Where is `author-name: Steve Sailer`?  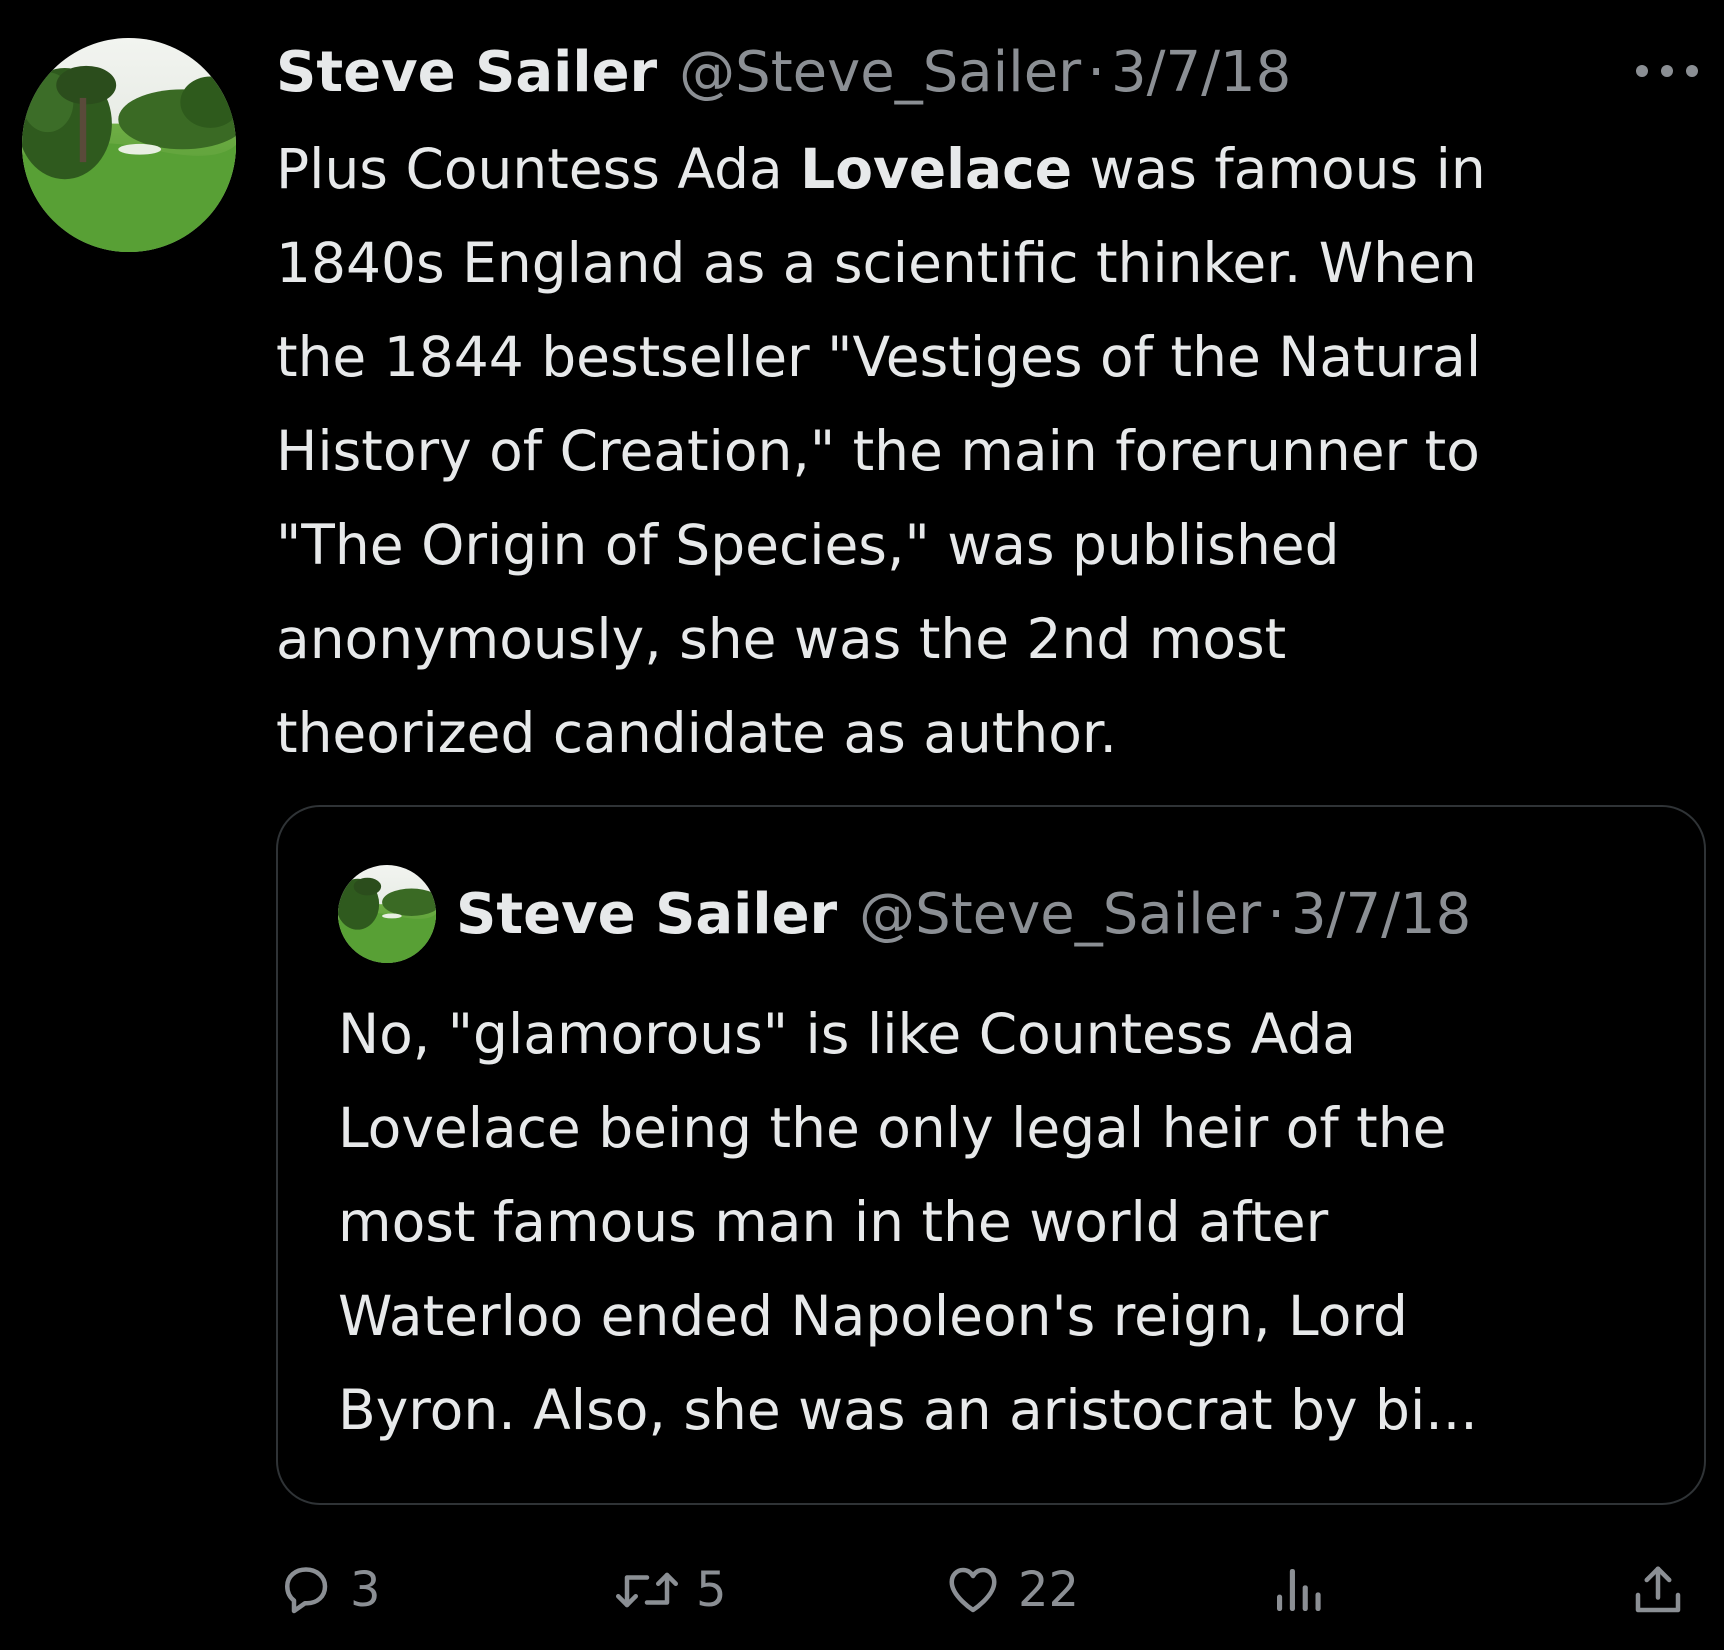 author-name: Steve Sailer is located at coordinates (466, 72).